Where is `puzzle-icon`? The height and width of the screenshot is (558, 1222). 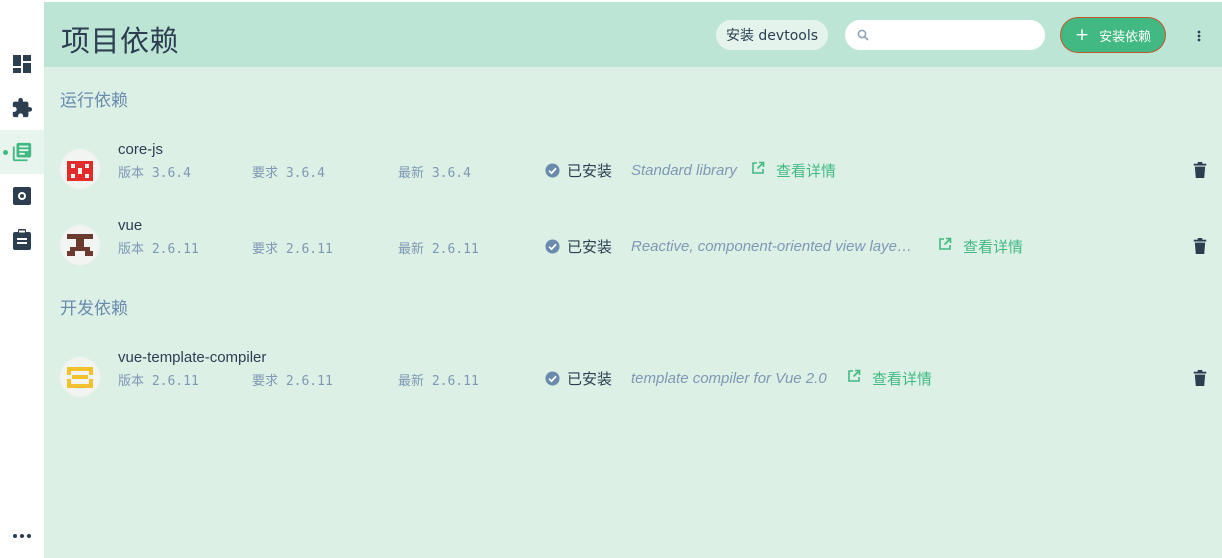 puzzle-icon is located at coordinates (22, 107).